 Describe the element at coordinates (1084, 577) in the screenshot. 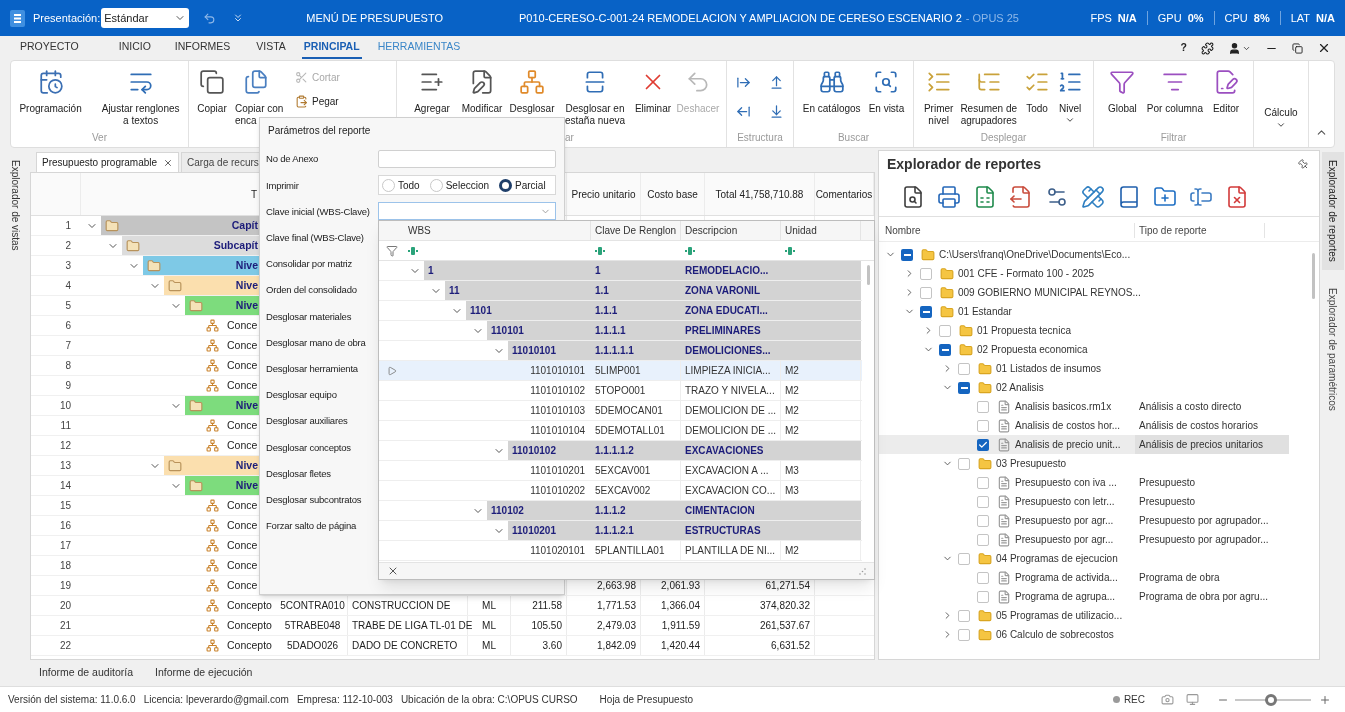

I see `tree-row: Programa de activida... Programa de obra` at that location.